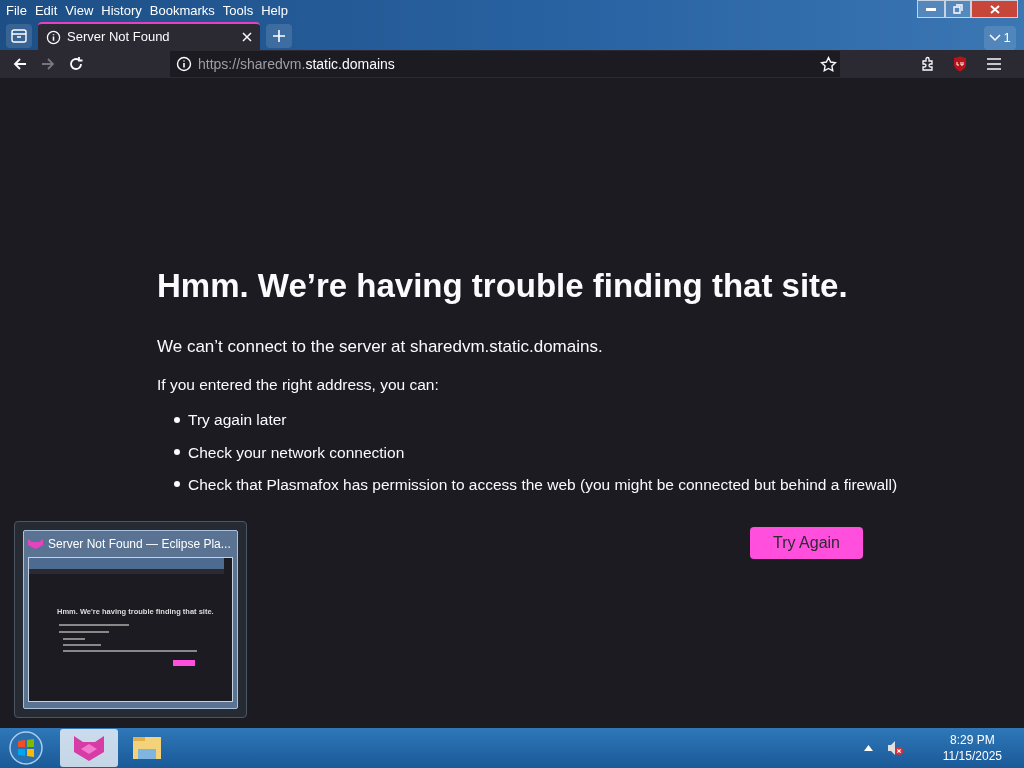  I want to click on reload-icon, so click(76, 64).